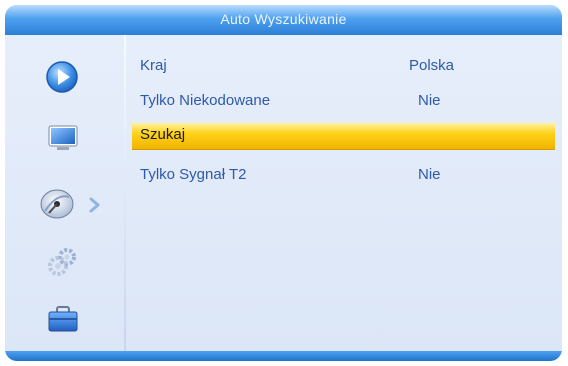 The width and height of the screenshot is (568, 366). Describe the element at coordinates (193, 174) in the screenshot. I see `menu-row-label: Tylko Sygnał T2` at that location.